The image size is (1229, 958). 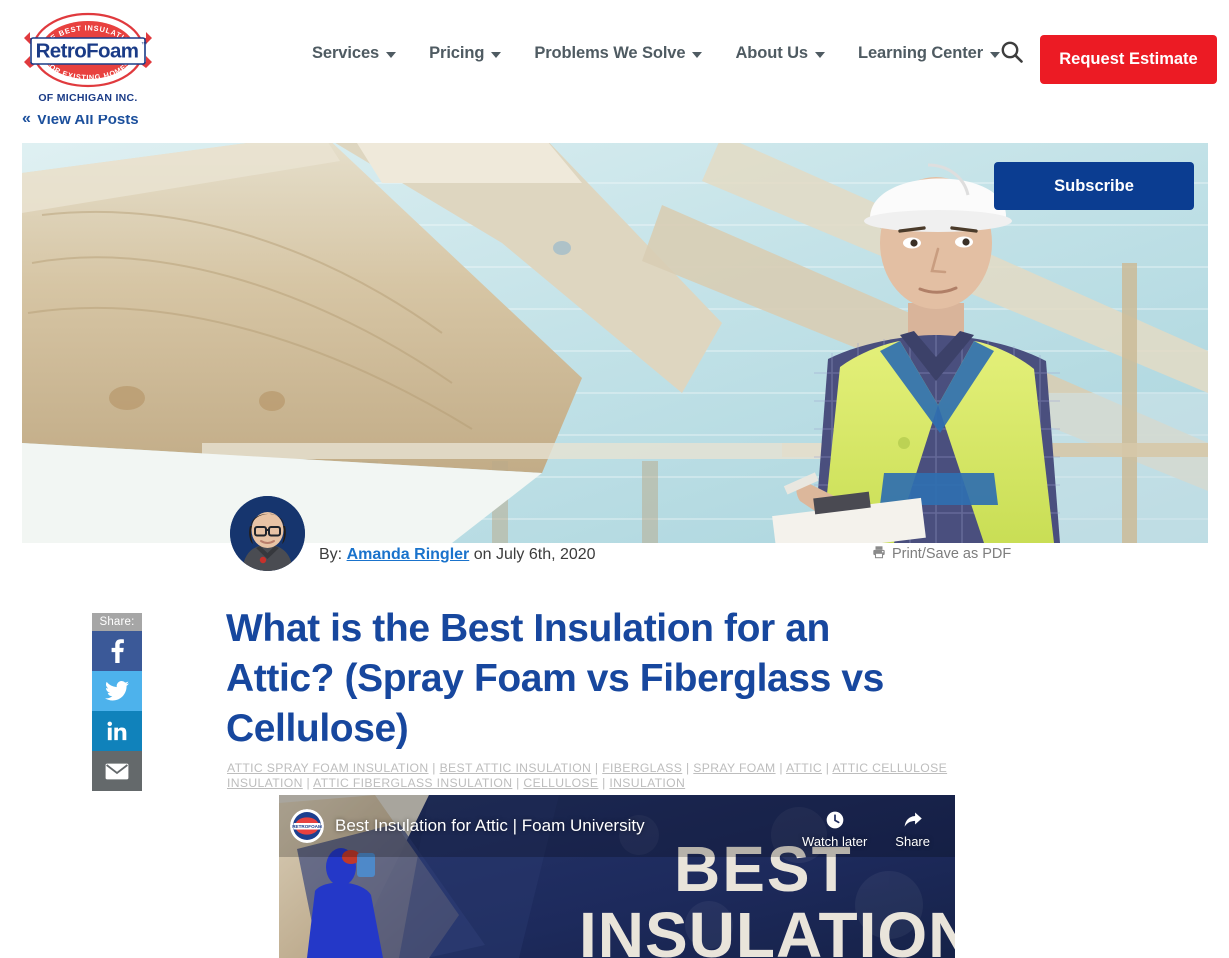 I want to click on share-rail: Share:, so click(x=117, y=702).